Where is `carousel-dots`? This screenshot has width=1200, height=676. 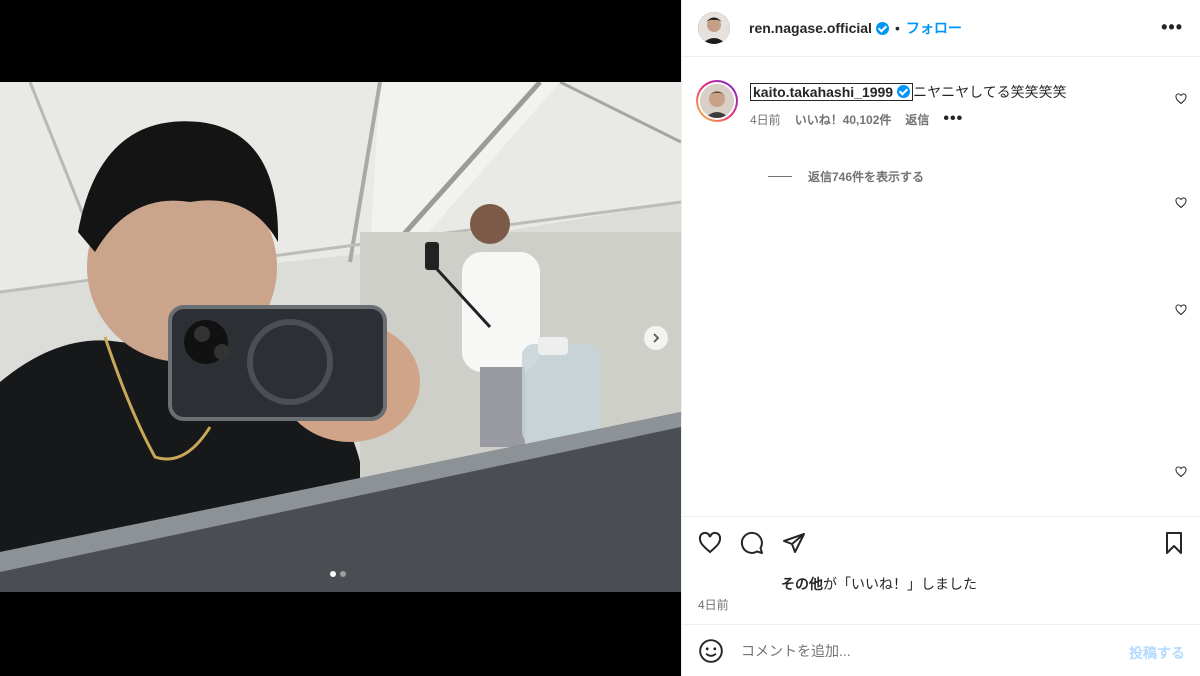 carousel-dots is located at coordinates (338, 574).